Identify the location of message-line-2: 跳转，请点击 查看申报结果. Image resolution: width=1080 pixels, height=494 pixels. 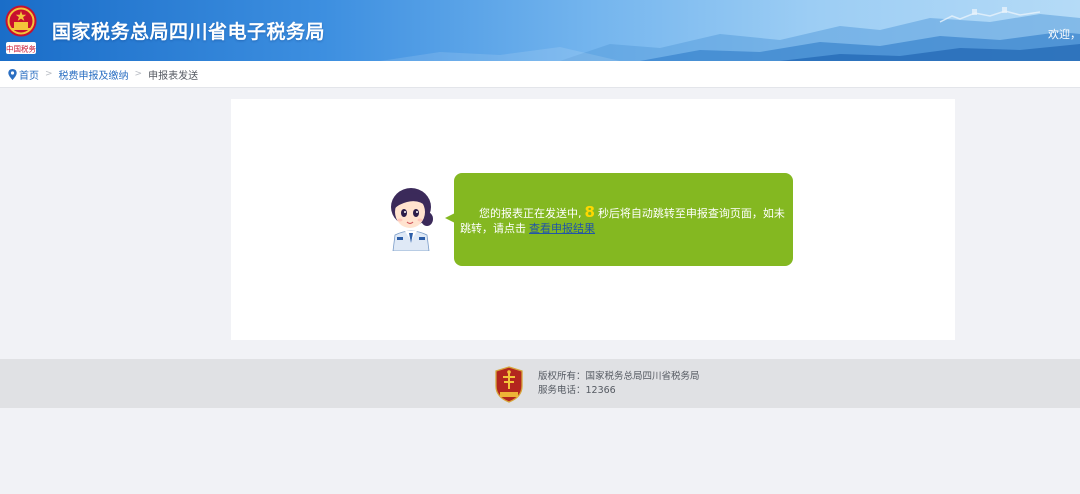
(619, 228).